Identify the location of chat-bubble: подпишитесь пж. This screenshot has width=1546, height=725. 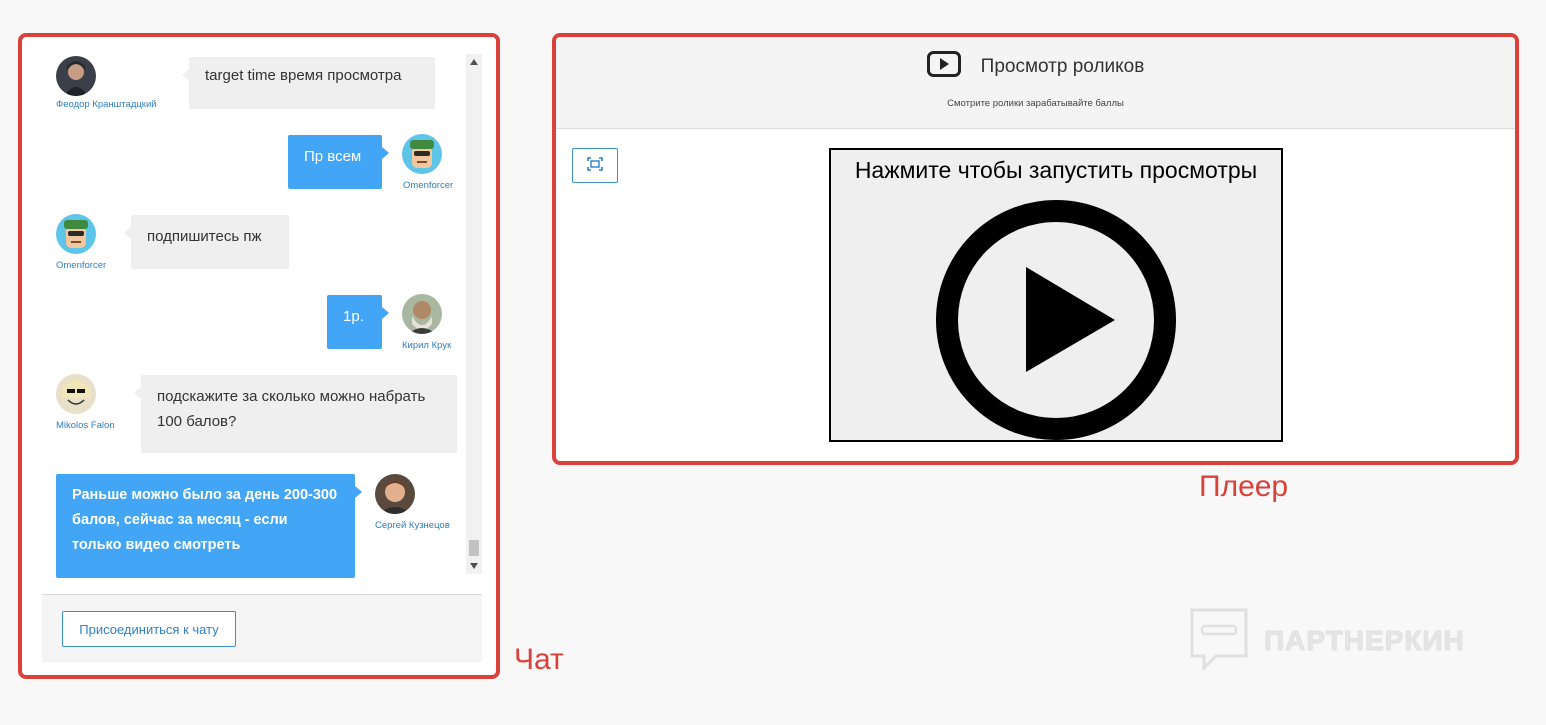
(206, 242).